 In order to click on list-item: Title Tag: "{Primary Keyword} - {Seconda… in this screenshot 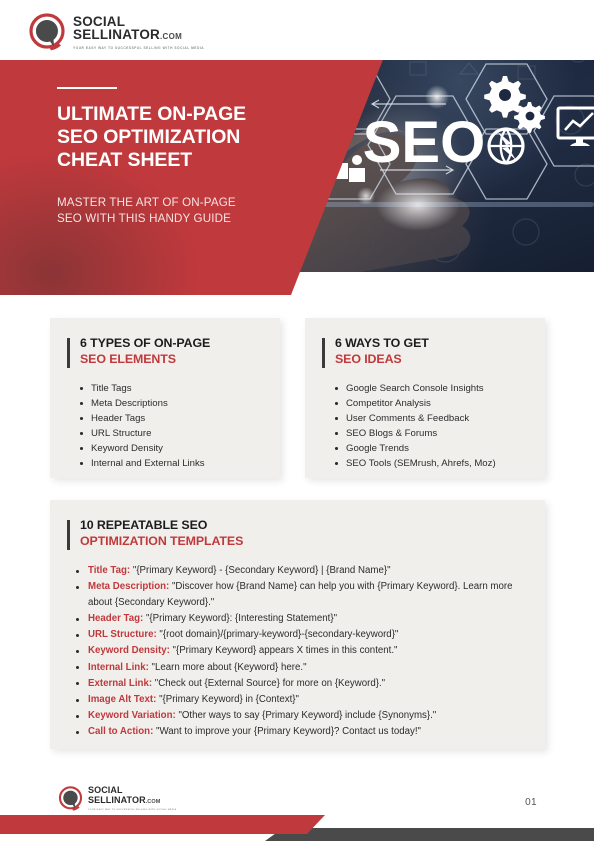, I will do `click(303, 571)`.